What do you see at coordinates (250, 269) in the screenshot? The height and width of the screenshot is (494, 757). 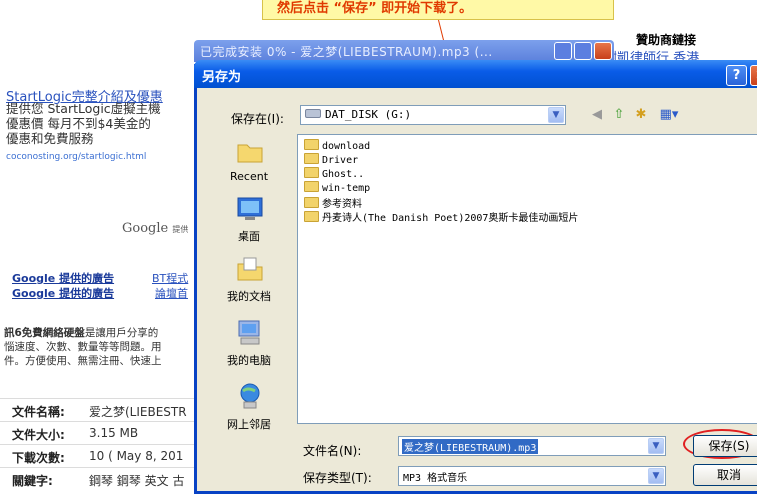 I see `my-documents-icon` at bounding box center [250, 269].